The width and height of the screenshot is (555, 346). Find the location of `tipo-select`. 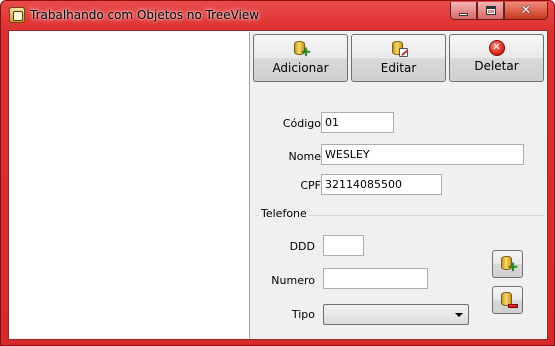

tipo-select is located at coordinates (396, 314).